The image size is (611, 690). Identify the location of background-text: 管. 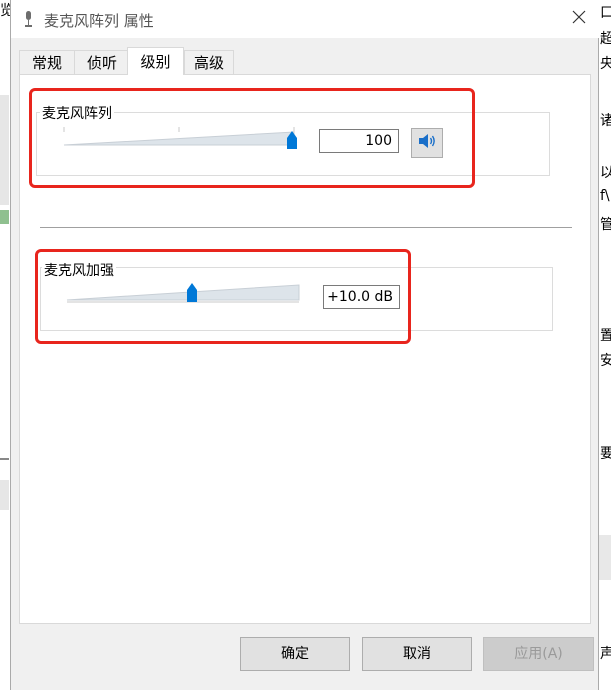
(605, 225).